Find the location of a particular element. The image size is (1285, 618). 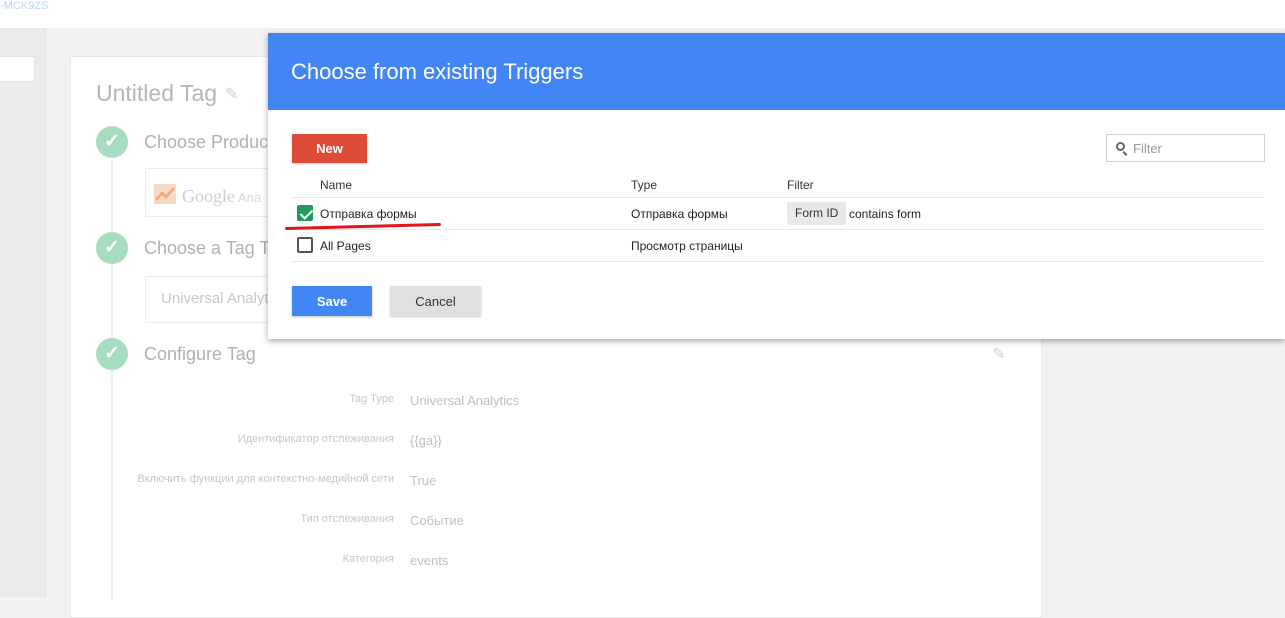

dialog-header: Choose from existing Triggers is located at coordinates (776, 71).